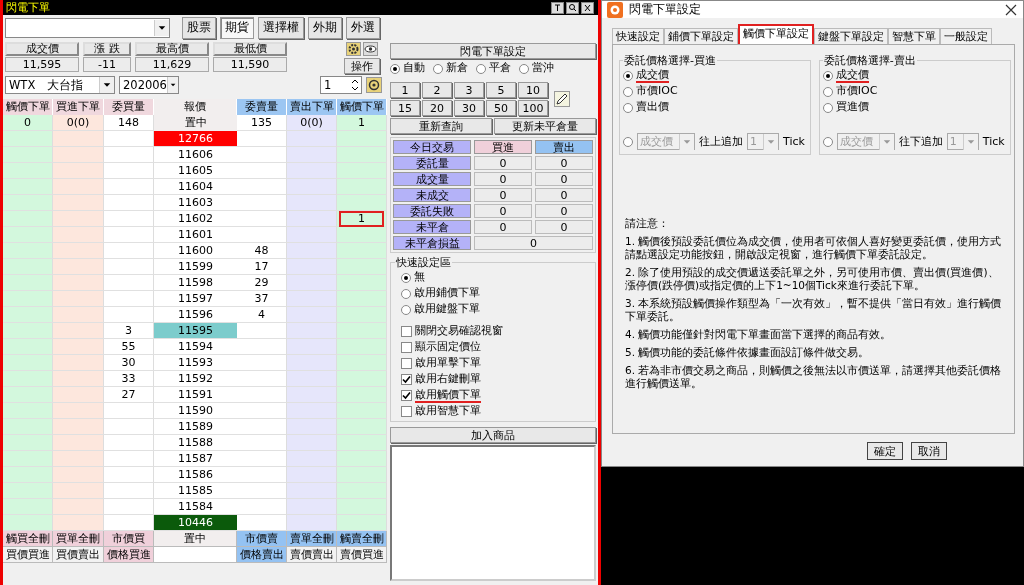 The image size is (1024, 585). Describe the element at coordinates (370, 49) in the screenshot. I see `eye-icon` at that location.